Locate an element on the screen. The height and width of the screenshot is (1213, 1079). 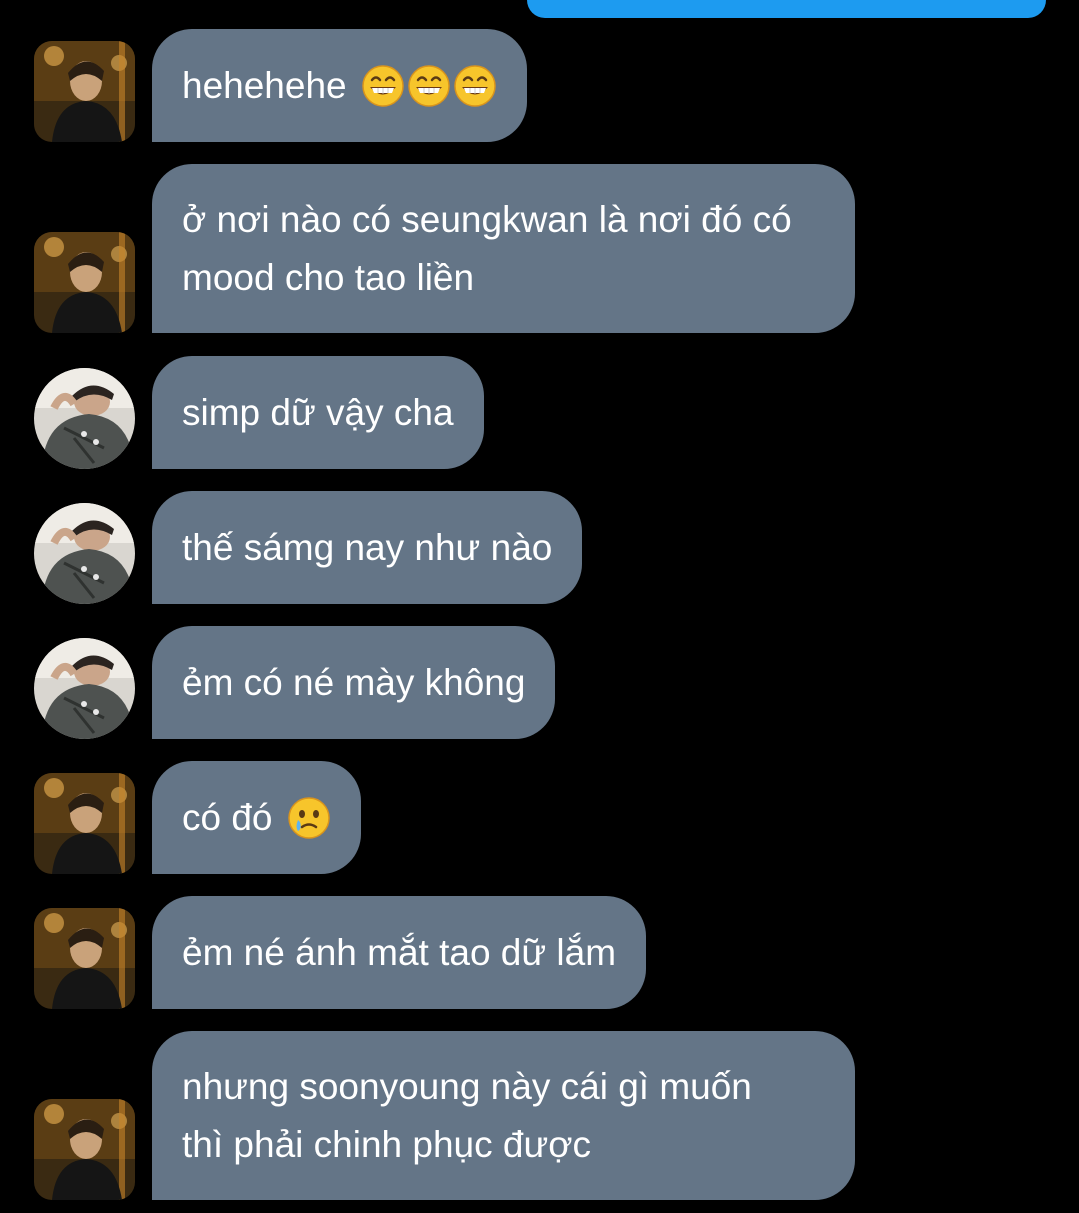
face-holding-back-tears-icon is located at coordinates (309, 818).